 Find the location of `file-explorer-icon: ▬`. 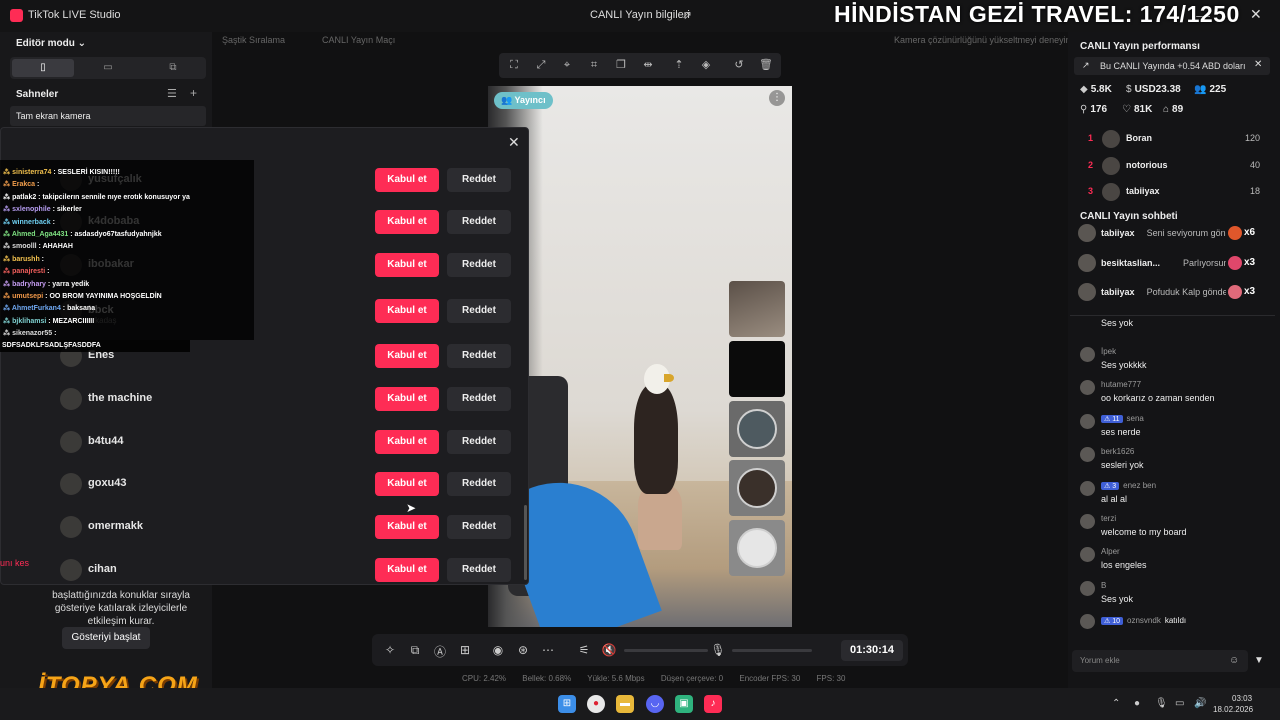

file-explorer-icon: ▬ is located at coordinates (625, 704).